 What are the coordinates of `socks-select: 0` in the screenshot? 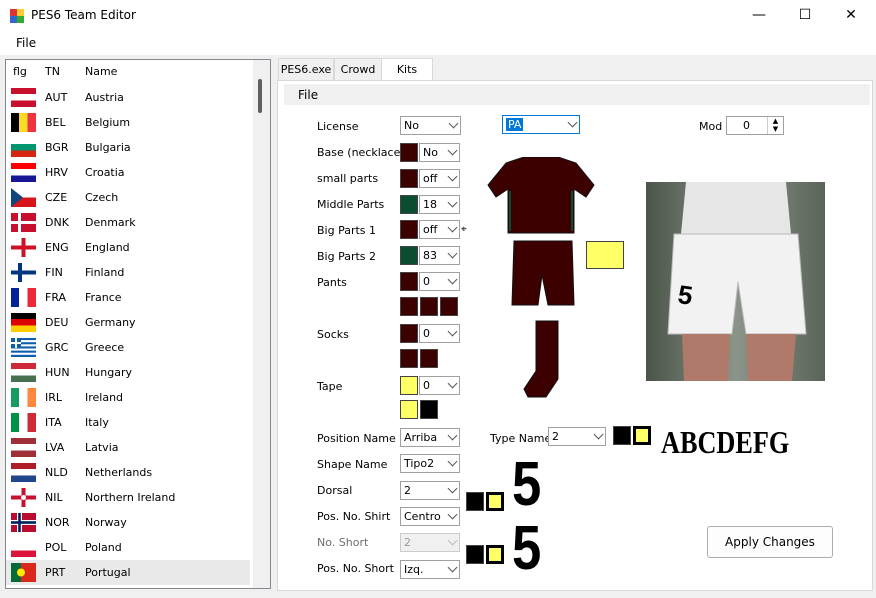 It's located at (439, 333).